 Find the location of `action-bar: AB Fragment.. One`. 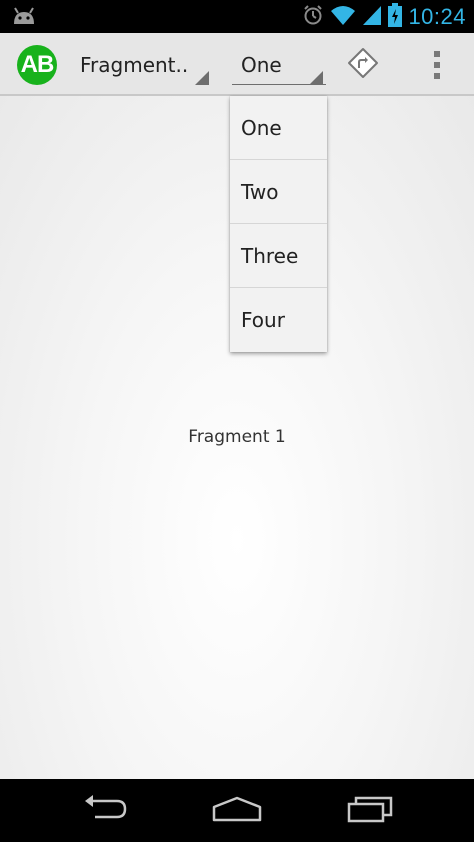

action-bar: AB Fragment.. One is located at coordinates (237, 64).